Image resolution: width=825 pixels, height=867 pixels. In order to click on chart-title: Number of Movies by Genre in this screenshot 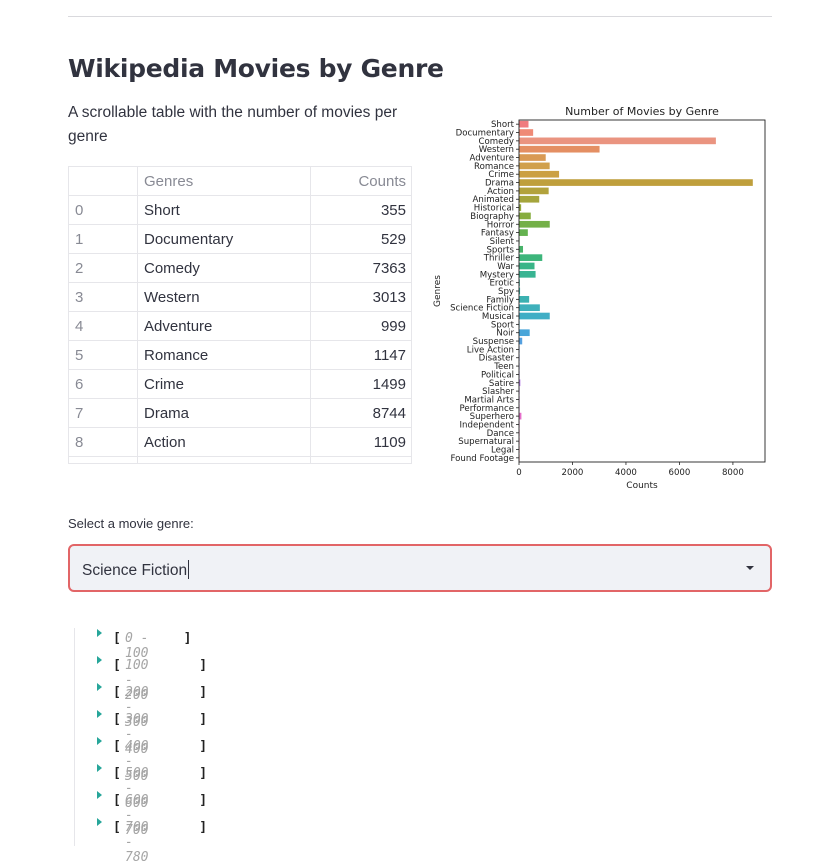, I will do `click(642, 111)`.